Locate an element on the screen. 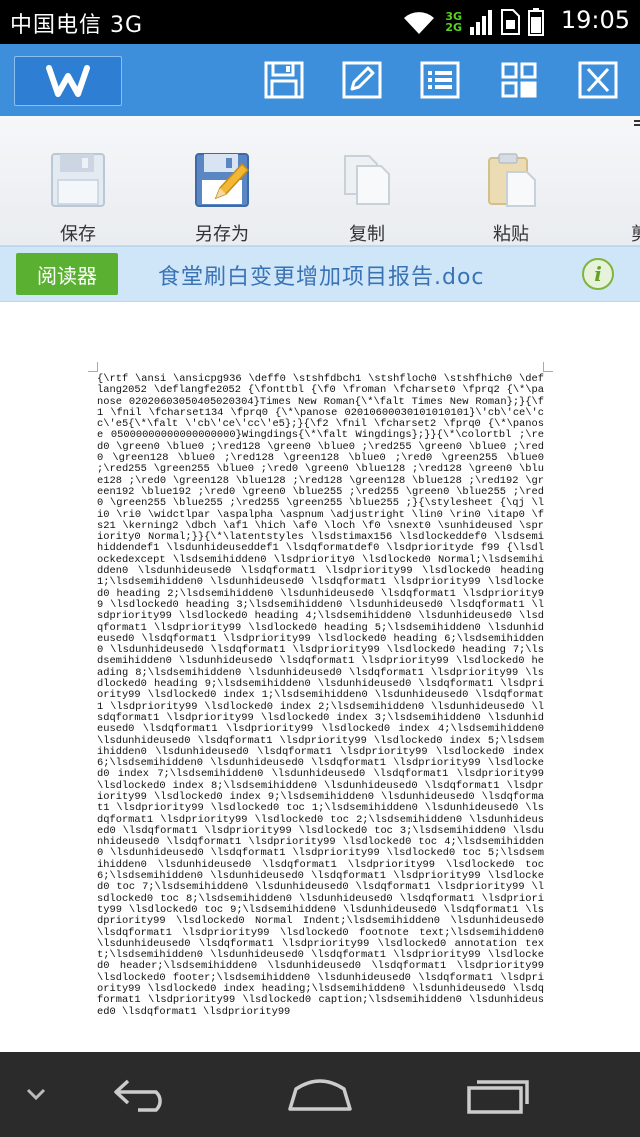  clock: 19:05 is located at coordinates (595, 20).